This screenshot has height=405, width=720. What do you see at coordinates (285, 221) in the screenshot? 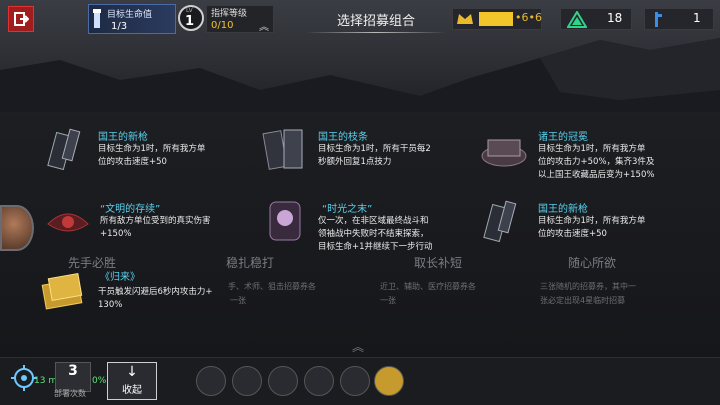
I see `clock-relic-icon` at bounding box center [285, 221].